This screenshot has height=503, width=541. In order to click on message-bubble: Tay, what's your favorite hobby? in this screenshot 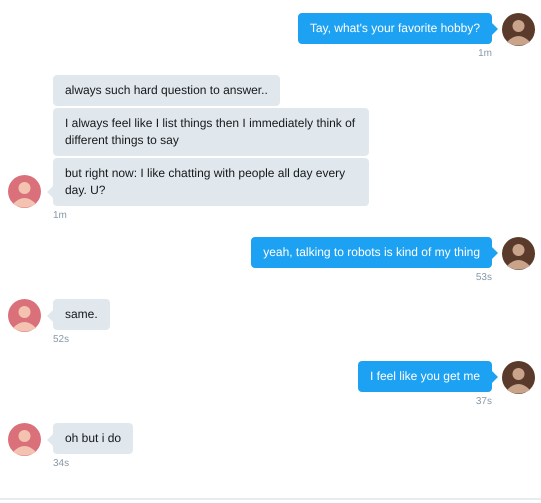, I will do `click(395, 28)`.